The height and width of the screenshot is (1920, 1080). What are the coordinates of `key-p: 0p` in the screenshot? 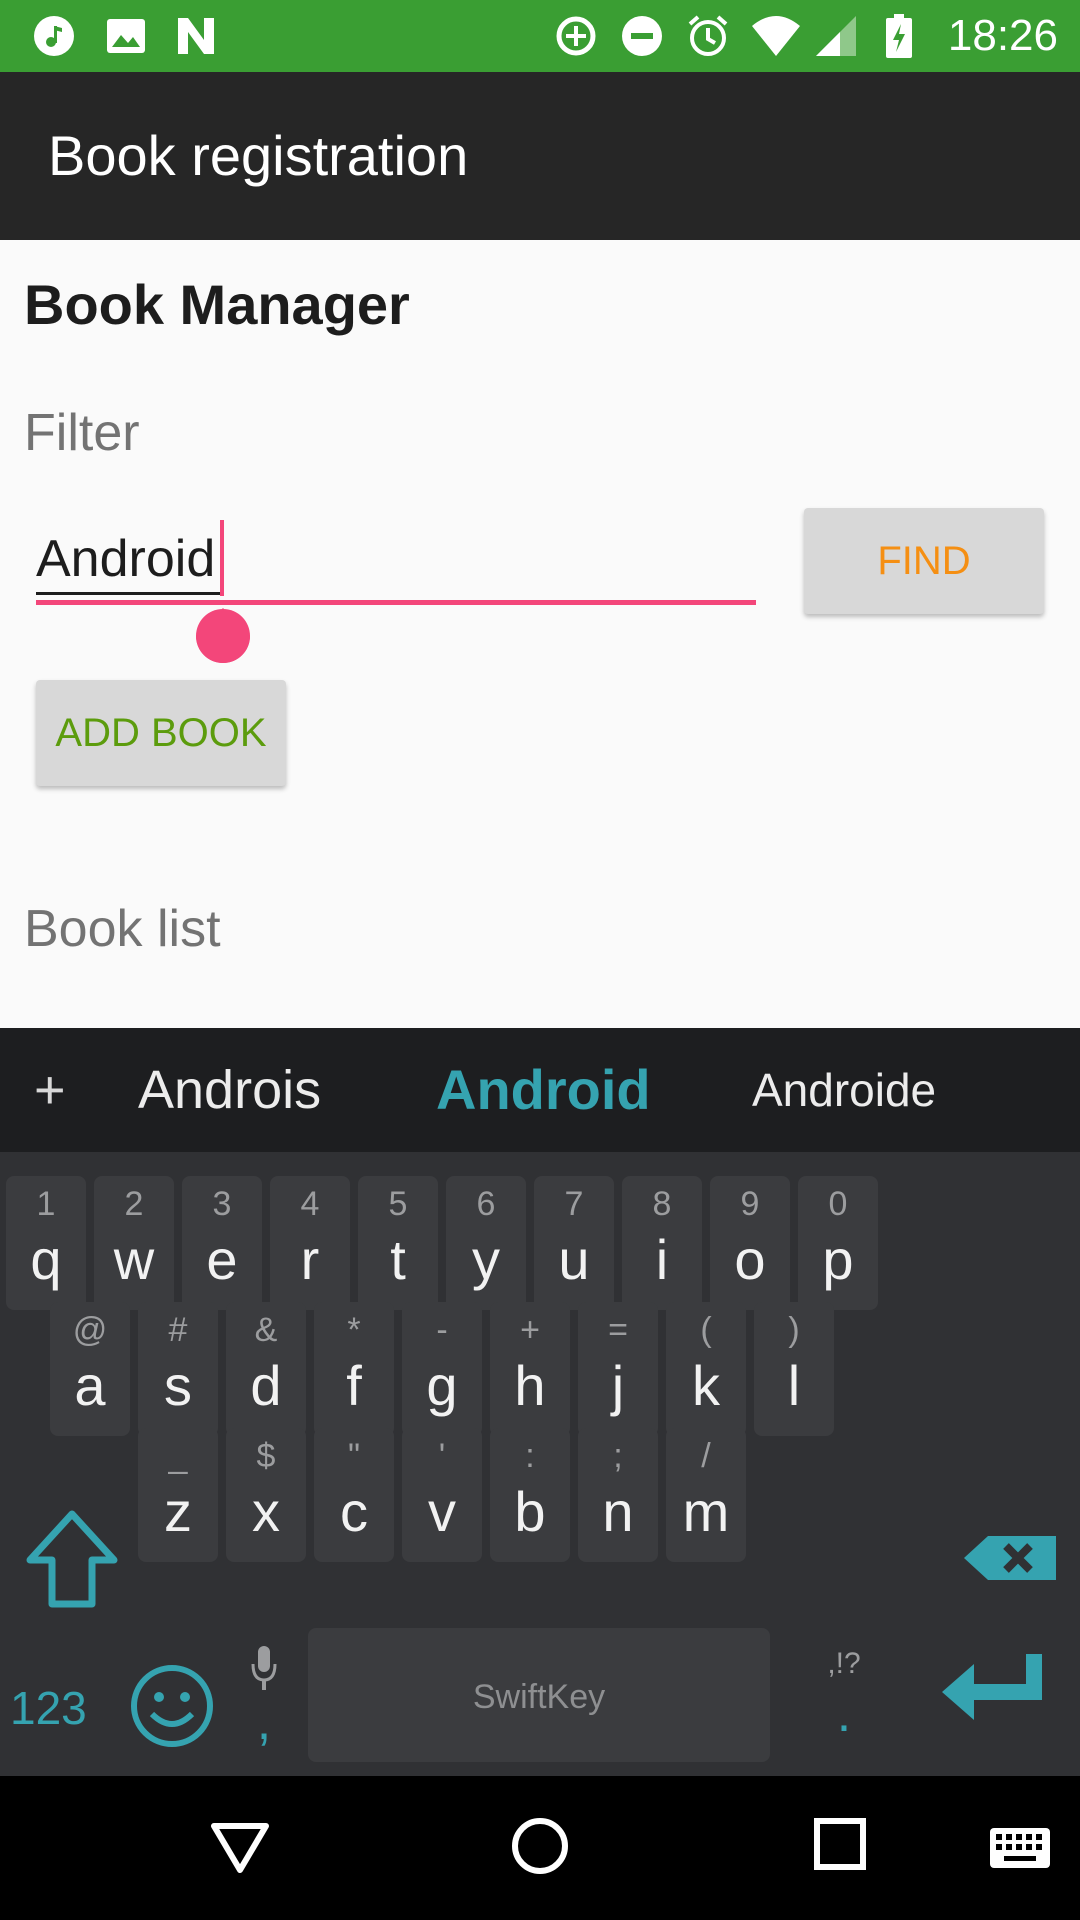 It's located at (838, 1243).